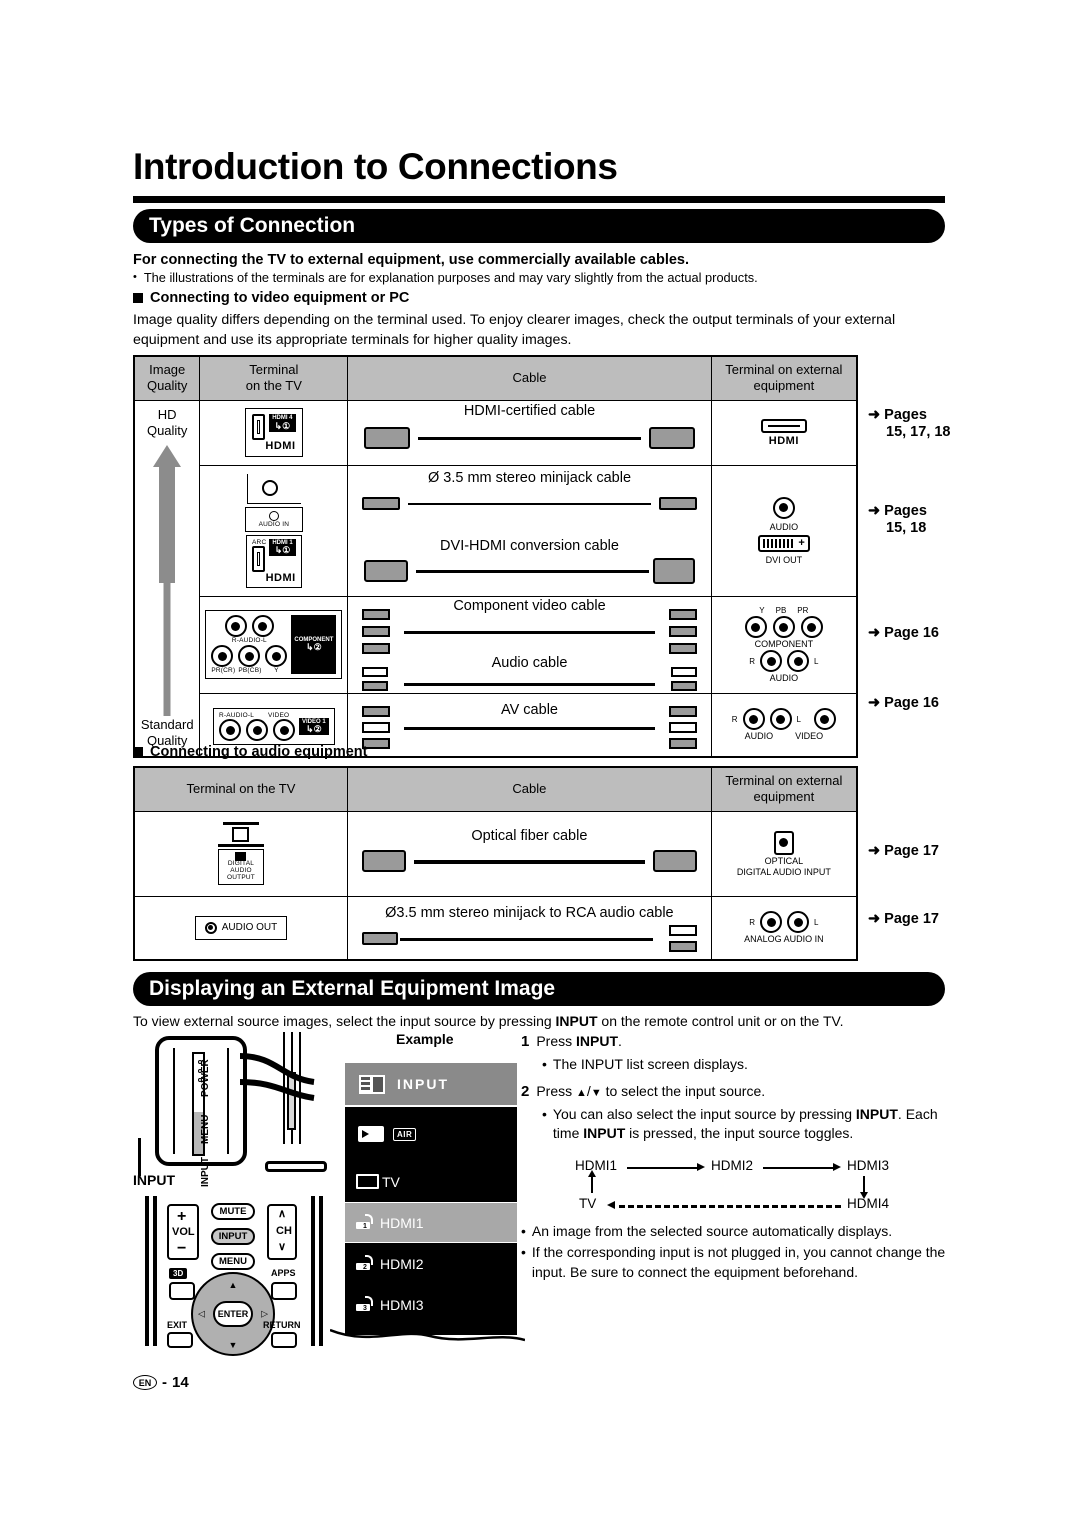  Describe the element at coordinates (909, 424) in the screenshot. I see `pageref-hdmi: ➜ Pages 15, 17, 18` at that location.